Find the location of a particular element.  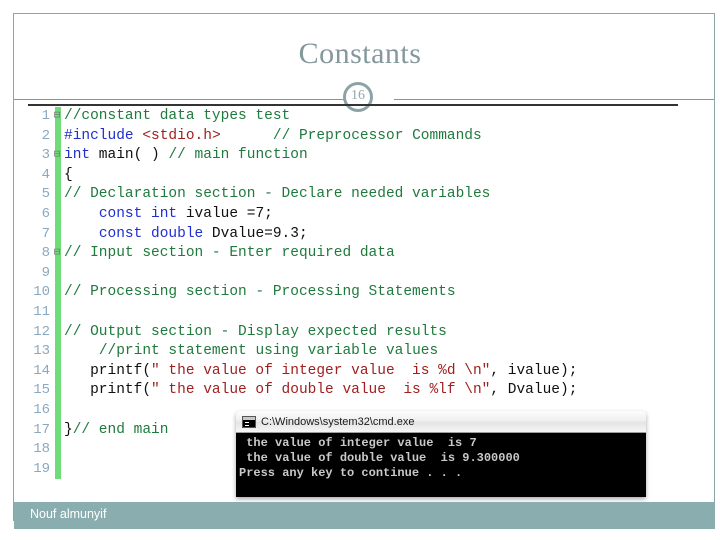

code-token-plain: , Dvalue); is located at coordinates (534, 390).